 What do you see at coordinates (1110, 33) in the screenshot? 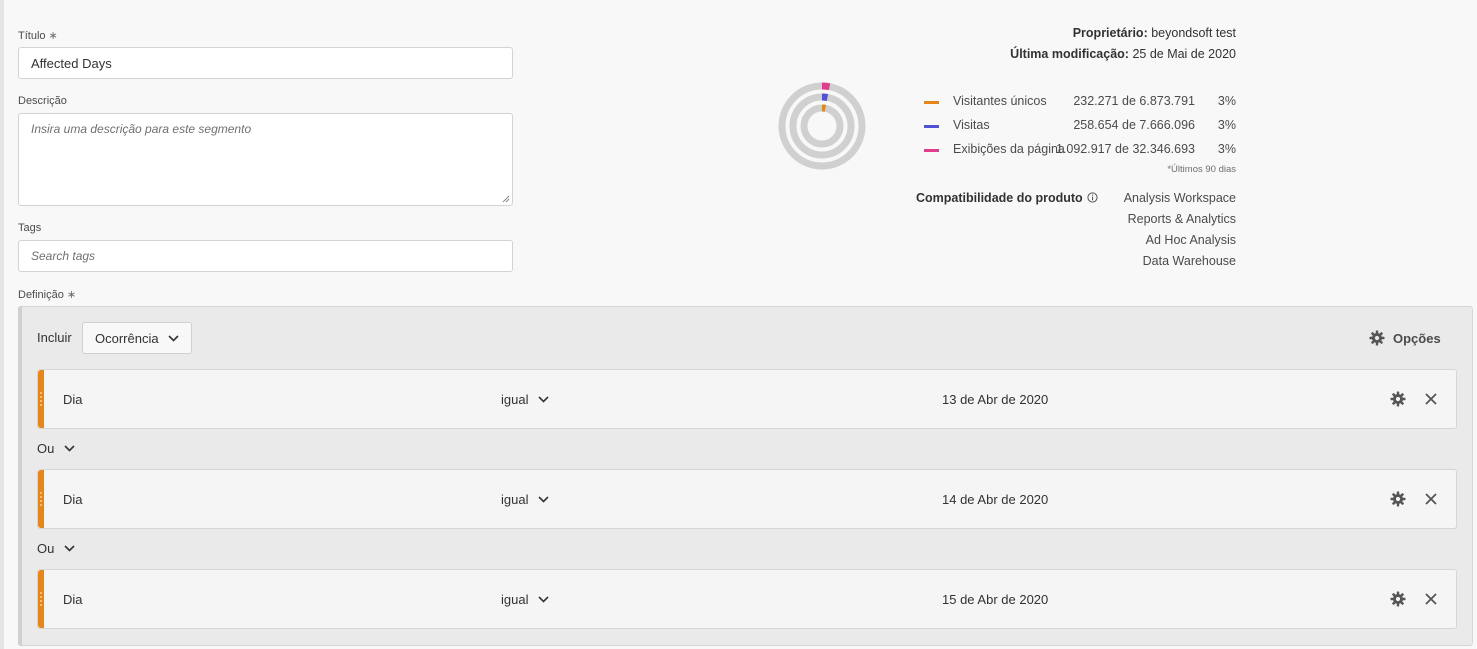
I see `owner-label: Proprietário:` at bounding box center [1110, 33].